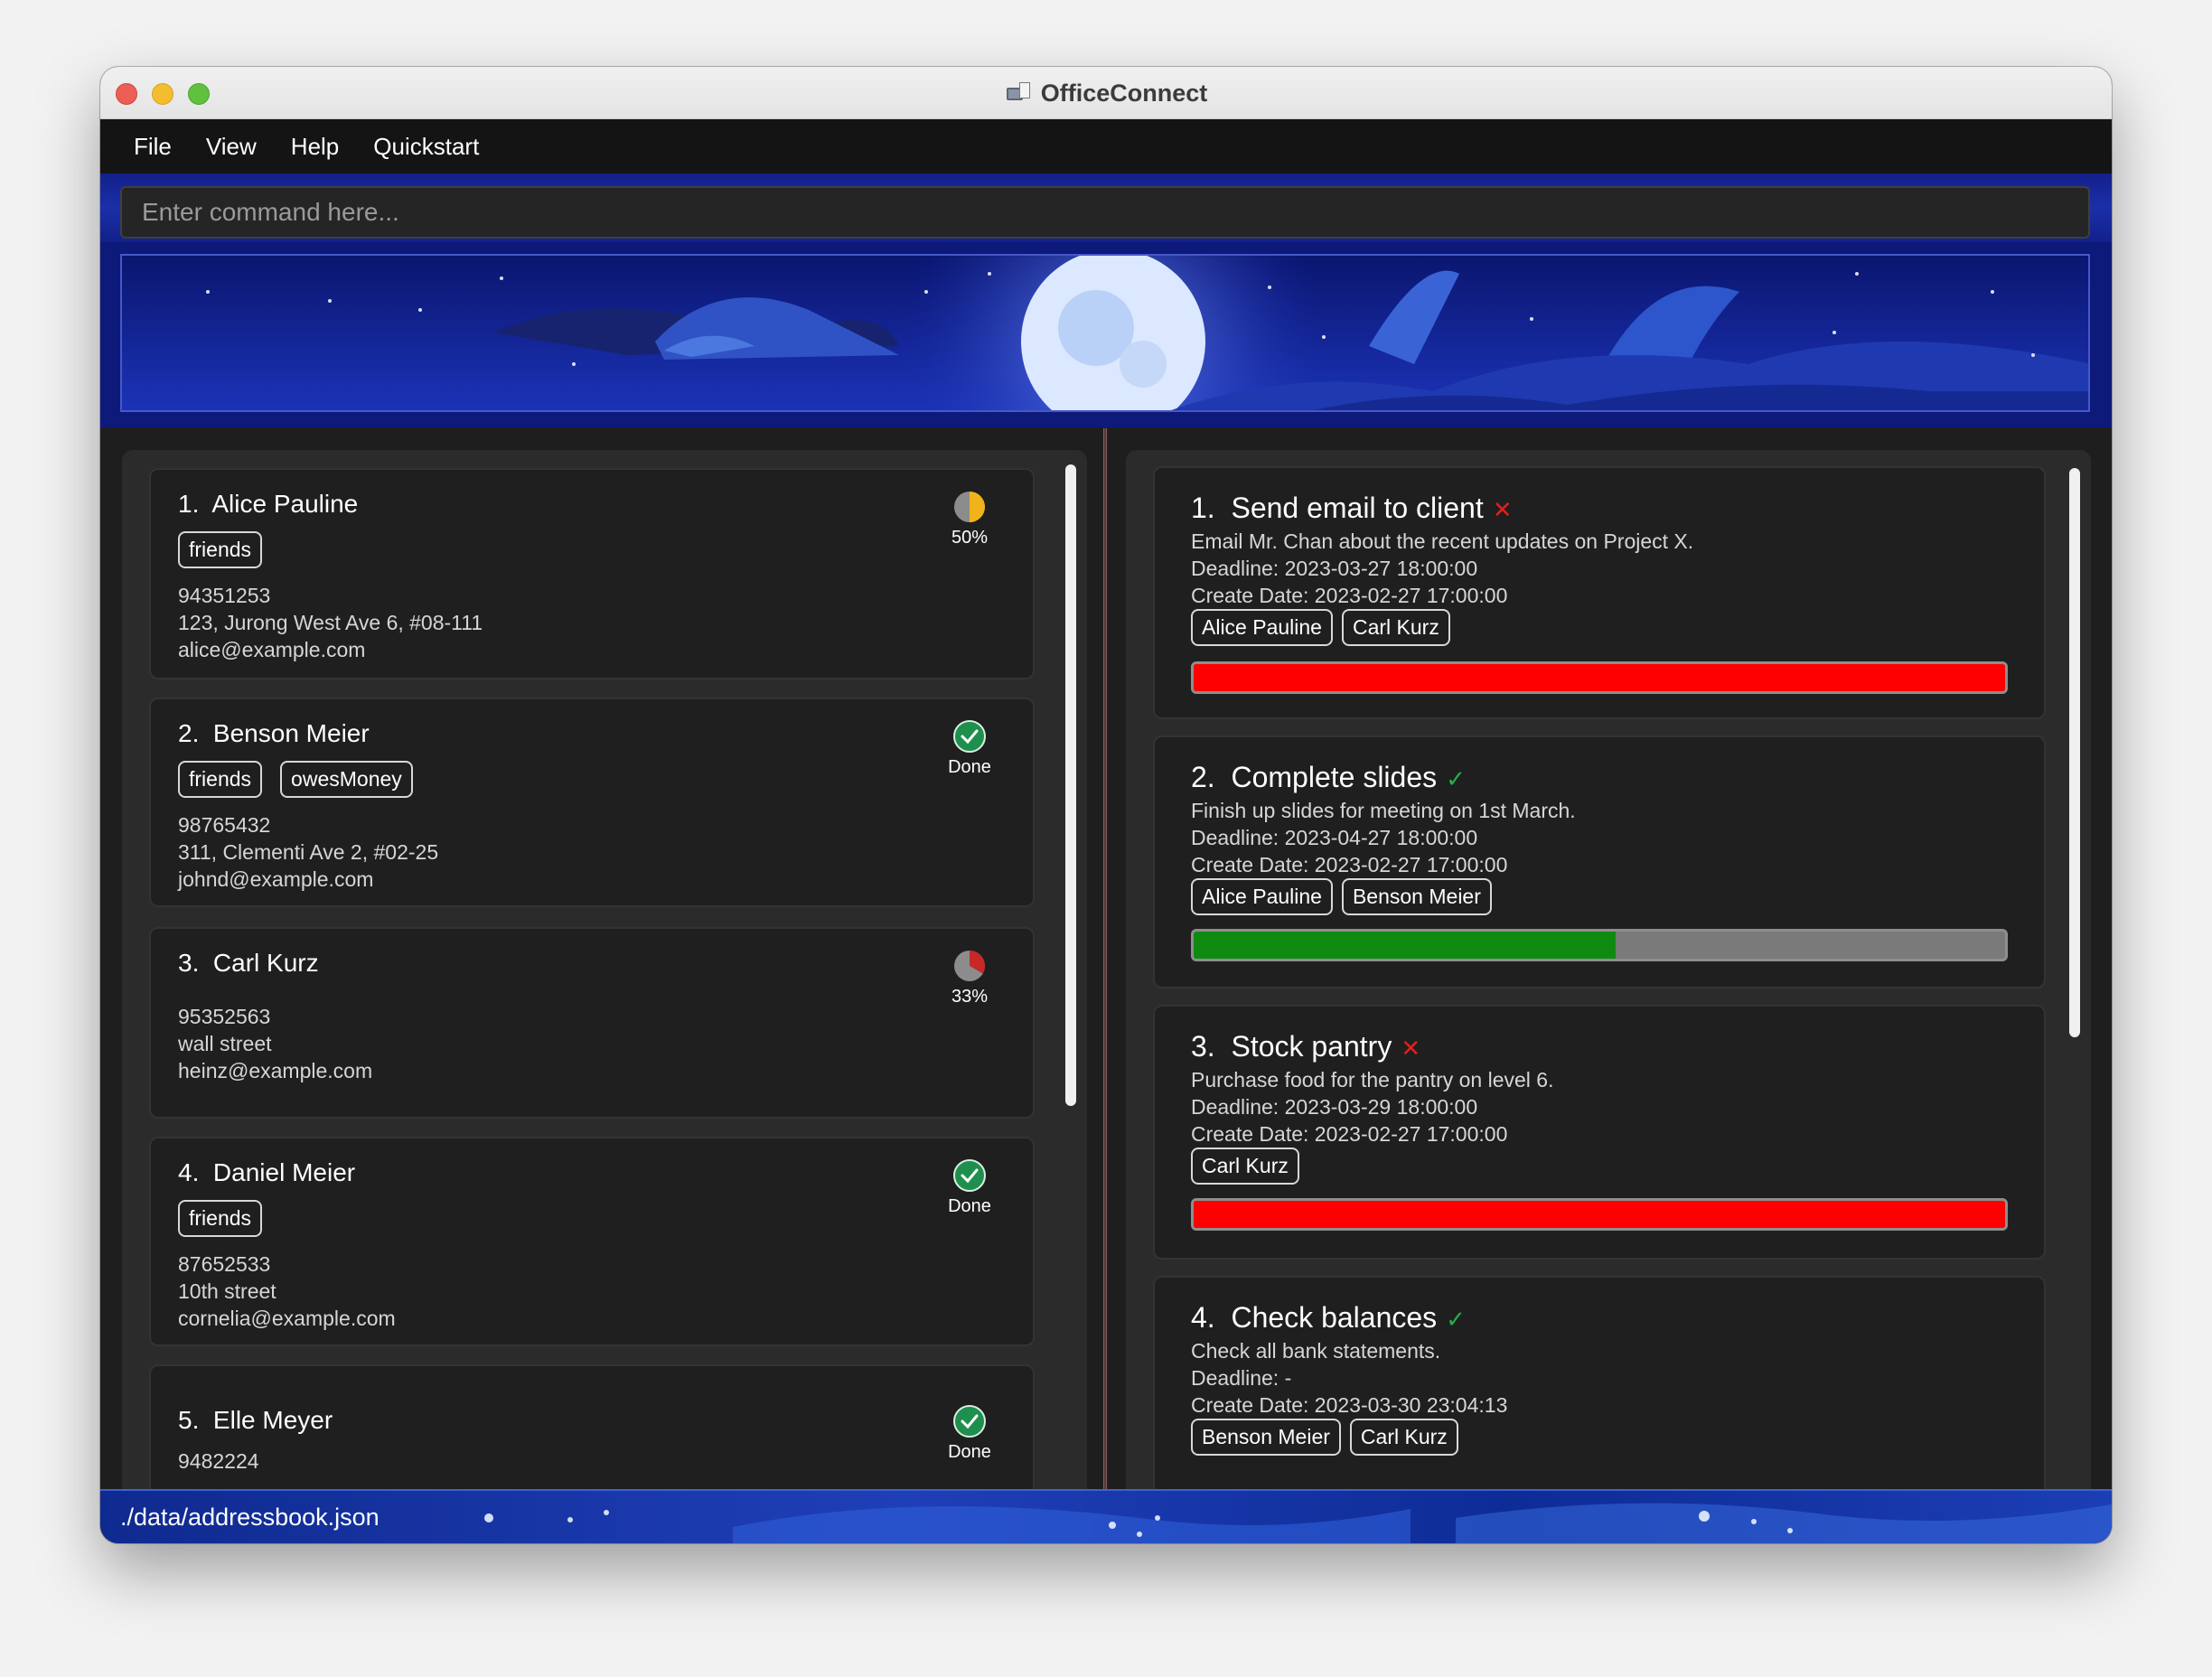  What do you see at coordinates (267, 1172) in the screenshot?
I see `person-name: 4. Daniel Meier` at bounding box center [267, 1172].